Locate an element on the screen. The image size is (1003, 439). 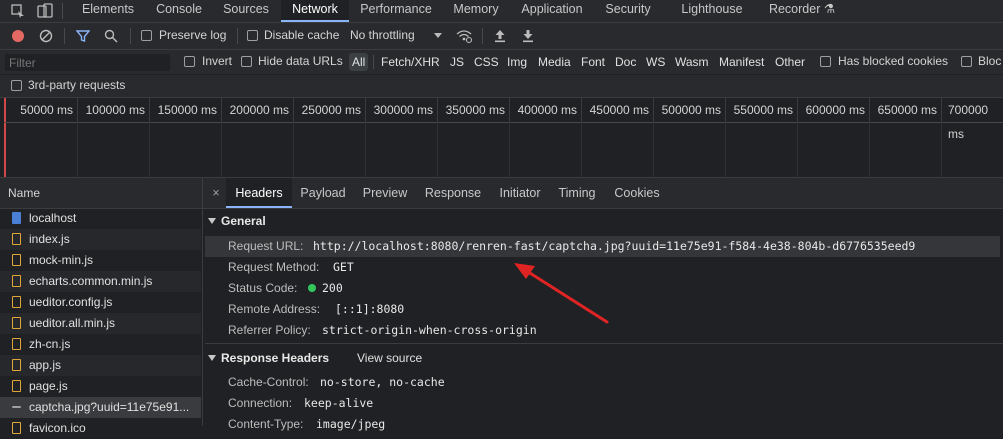
throttling-select: No throttling is located at coordinates (382, 35).